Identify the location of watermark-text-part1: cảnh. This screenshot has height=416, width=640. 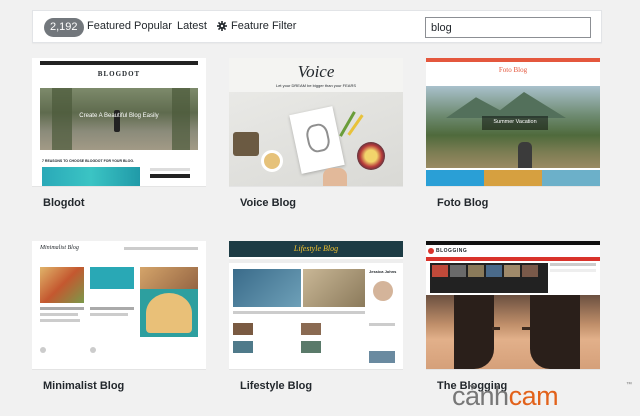
(480, 395).